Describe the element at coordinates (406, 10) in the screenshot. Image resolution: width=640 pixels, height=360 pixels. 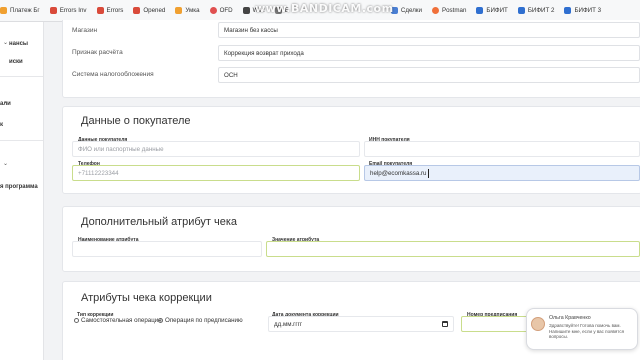
I see `bookmark: Сделки` at that location.